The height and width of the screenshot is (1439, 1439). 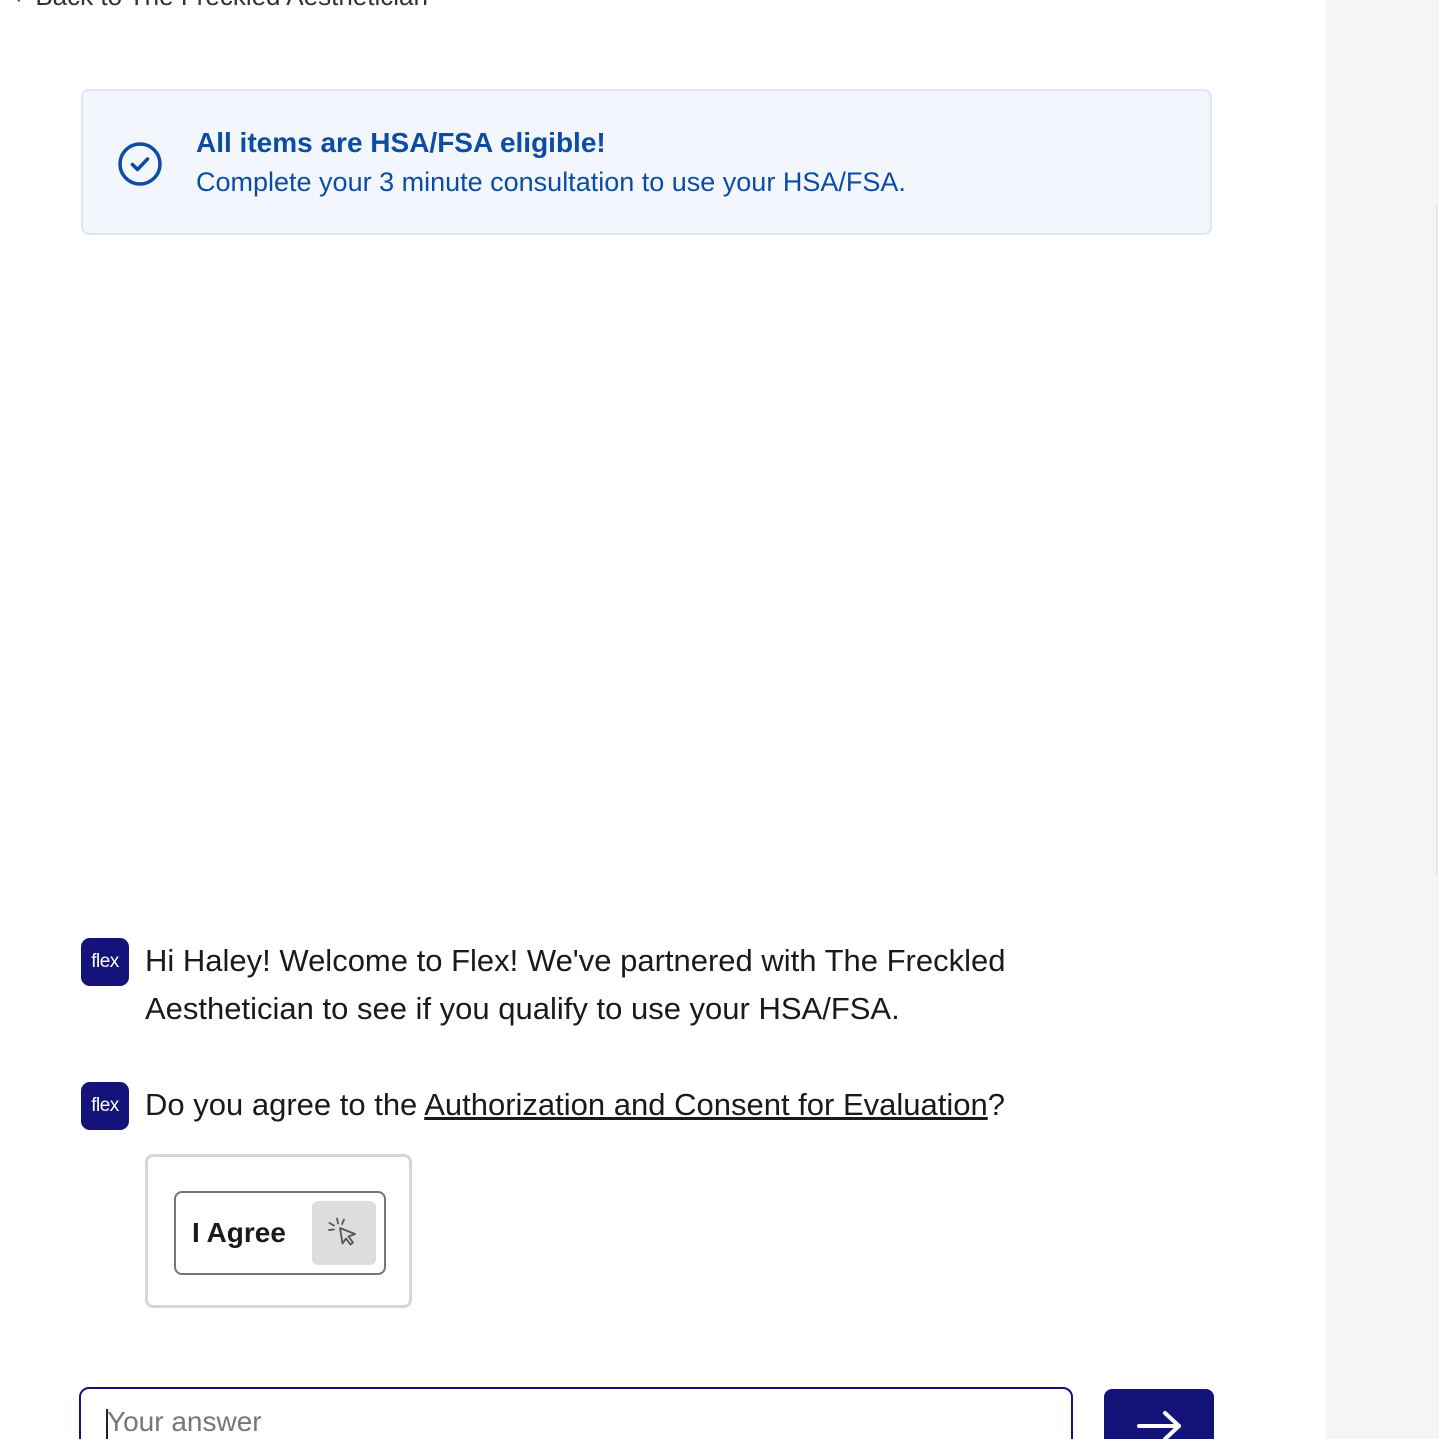 I want to click on consent-link: Authorization and Consent for Evaluation, so click(x=706, y=1104).